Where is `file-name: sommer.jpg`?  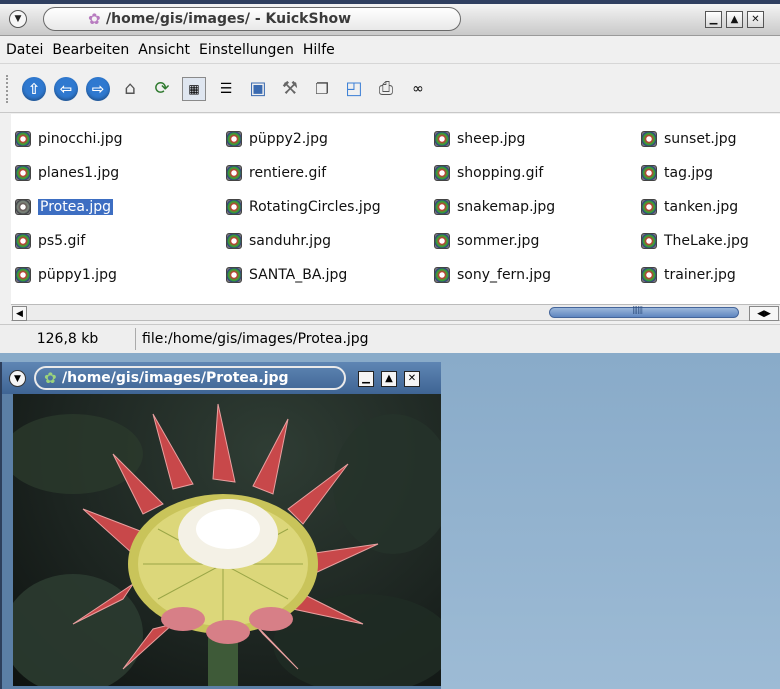
file-name: sommer.jpg is located at coordinates (498, 241).